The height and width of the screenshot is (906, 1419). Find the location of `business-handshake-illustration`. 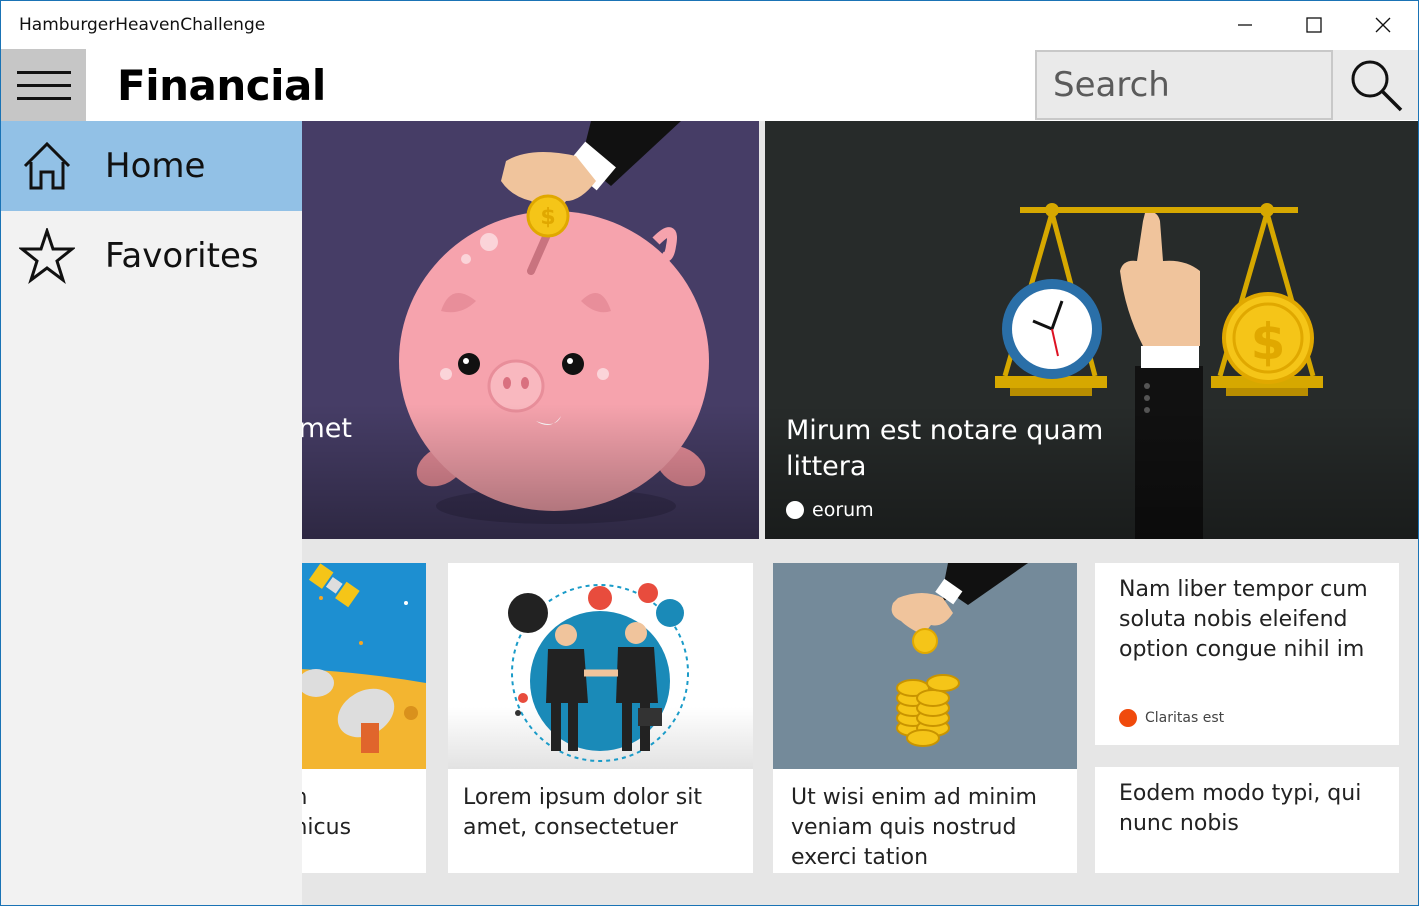

business-handshake-illustration is located at coordinates (598, 672).